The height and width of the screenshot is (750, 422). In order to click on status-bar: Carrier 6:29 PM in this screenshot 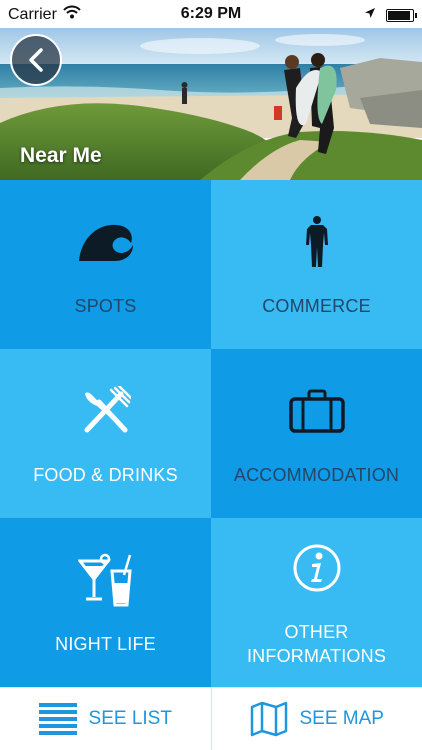, I will do `click(211, 14)`.